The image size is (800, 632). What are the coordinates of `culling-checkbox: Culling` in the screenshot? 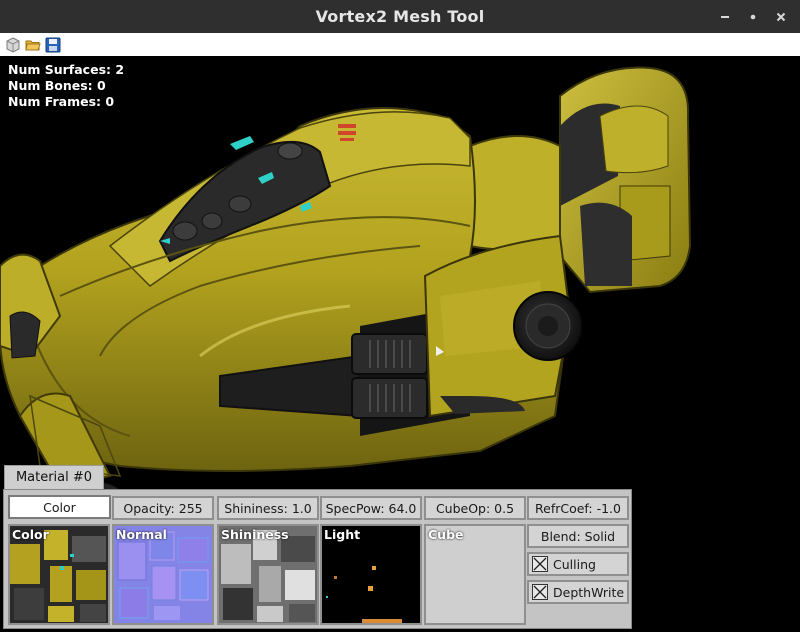 It's located at (578, 564).